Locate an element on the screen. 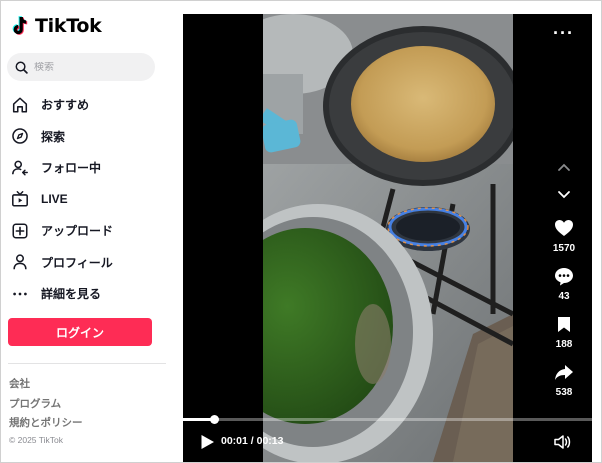 The height and width of the screenshot is (463, 602). comment-icon is located at coordinates (564, 276).